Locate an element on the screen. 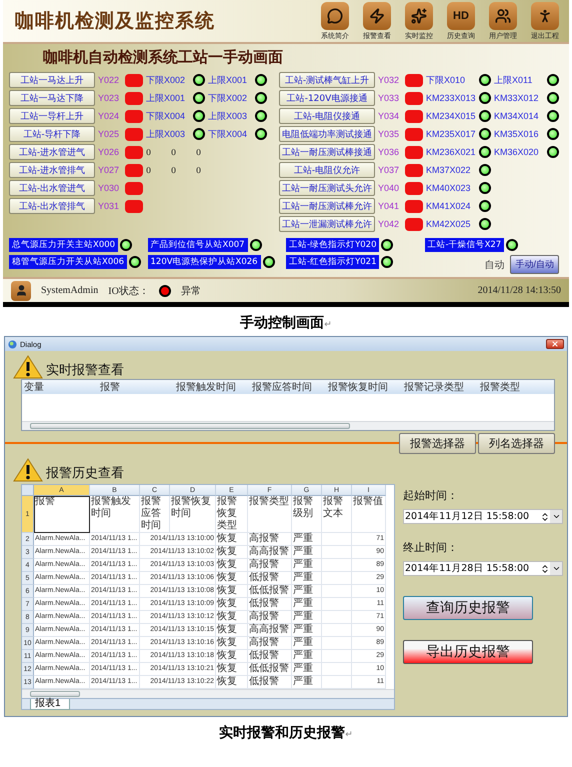  control-button: 工站一耐压测试棒接通 is located at coordinates (327, 152).